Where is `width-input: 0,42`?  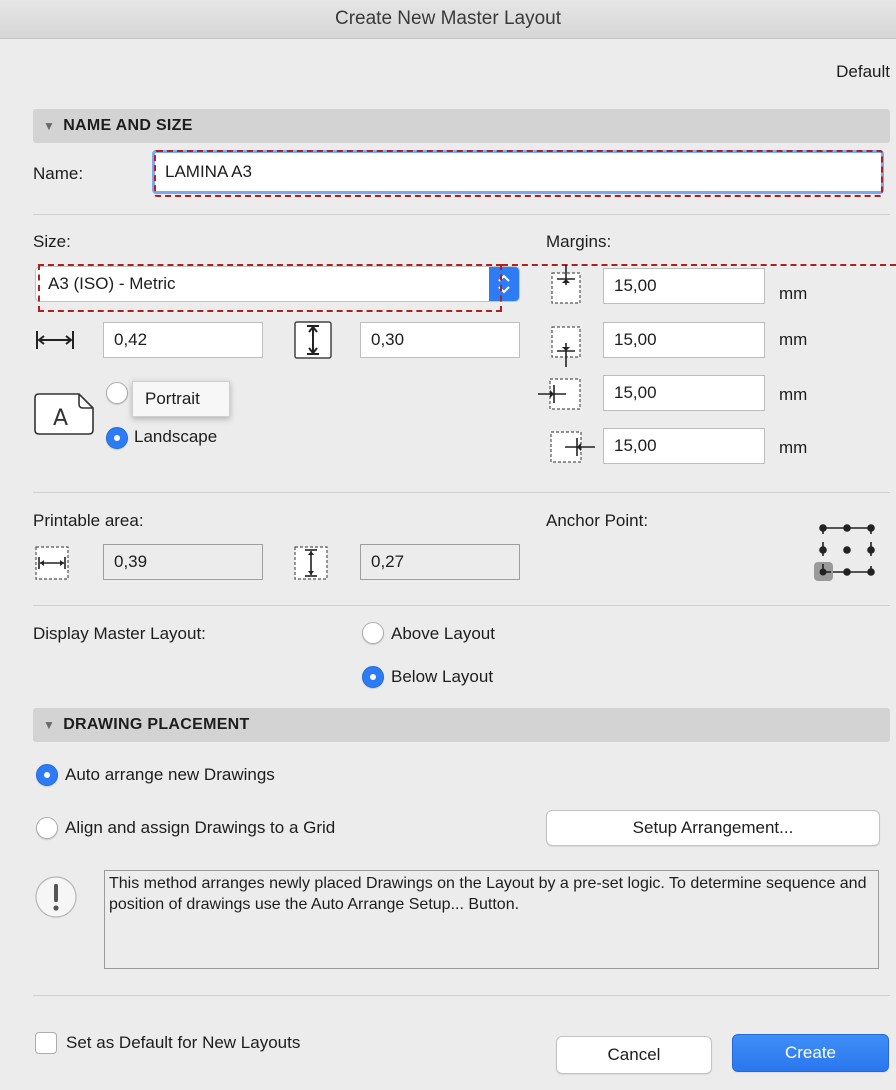
width-input: 0,42 is located at coordinates (183, 340).